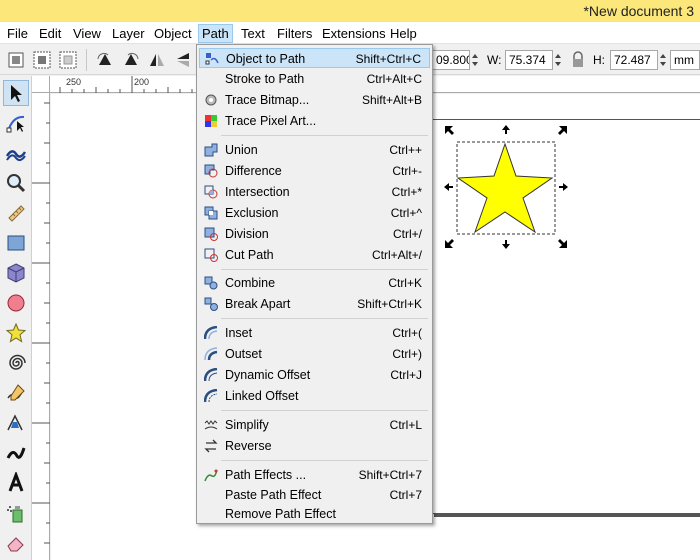 This screenshot has height=560, width=700. What do you see at coordinates (314, 283) in the screenshot?
I see `menu-item-combine: Combine Ctrl+K` at bounding box center [314, 283].